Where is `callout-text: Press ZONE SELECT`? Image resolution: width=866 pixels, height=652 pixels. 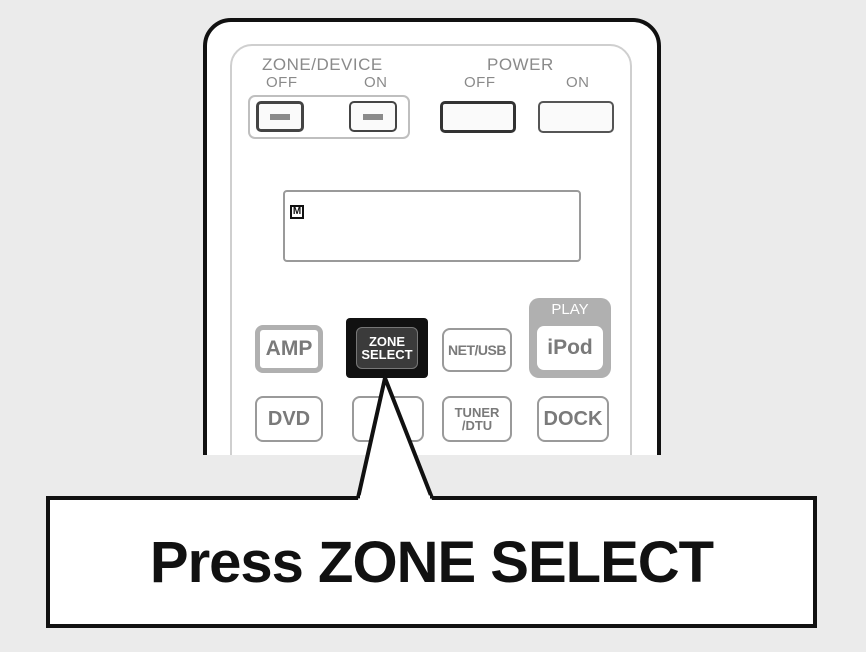
callout-text: Press ZONE SELECT is located at coordinates (431, 562).